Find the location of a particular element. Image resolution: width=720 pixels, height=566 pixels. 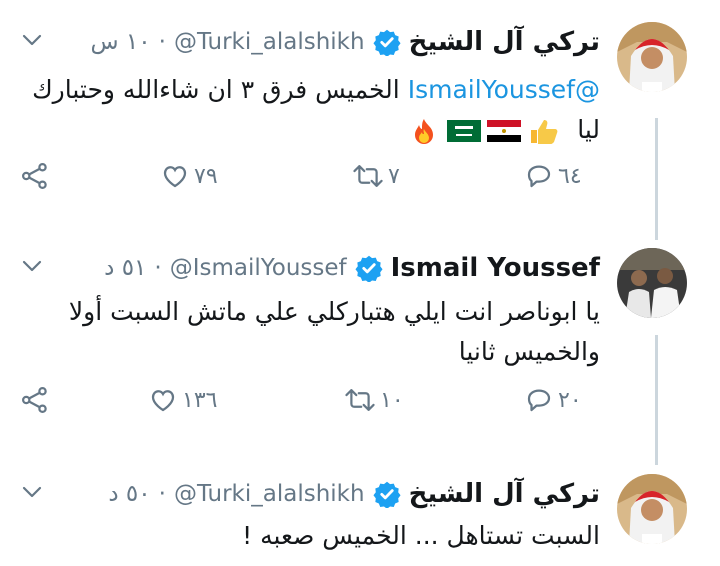

user-handle: @IsmailYoussef is located at coordinates (258, 268).